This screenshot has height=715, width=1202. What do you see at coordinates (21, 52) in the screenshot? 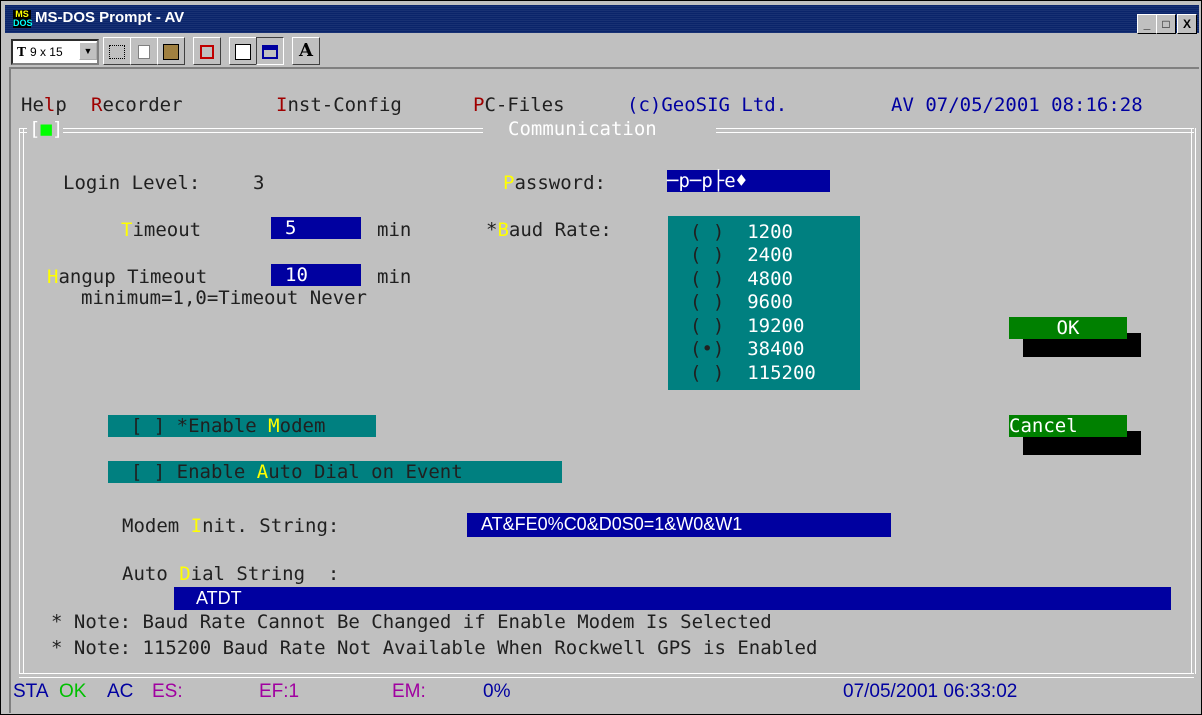
I see `truetype-font-icon: T` at bounding box center [21, 52].